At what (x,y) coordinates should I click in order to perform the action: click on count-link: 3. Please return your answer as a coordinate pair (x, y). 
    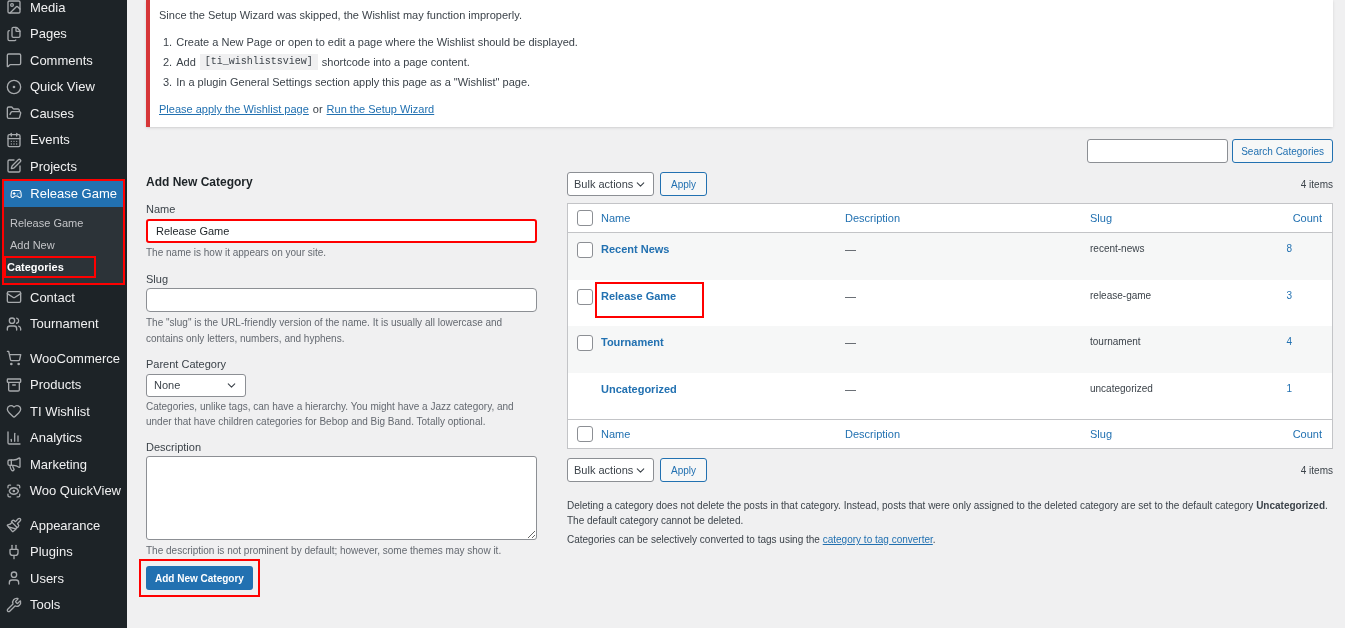
    Looking at the image, I should click on (1301, 306).